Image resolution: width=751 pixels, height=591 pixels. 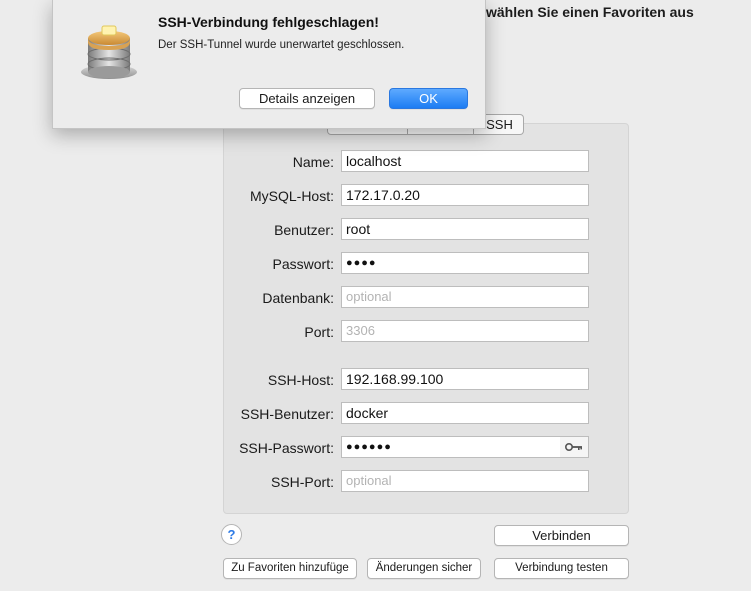 I want to click on ssh-host-field: 192.168.99.100, so click(x=465, y=379).